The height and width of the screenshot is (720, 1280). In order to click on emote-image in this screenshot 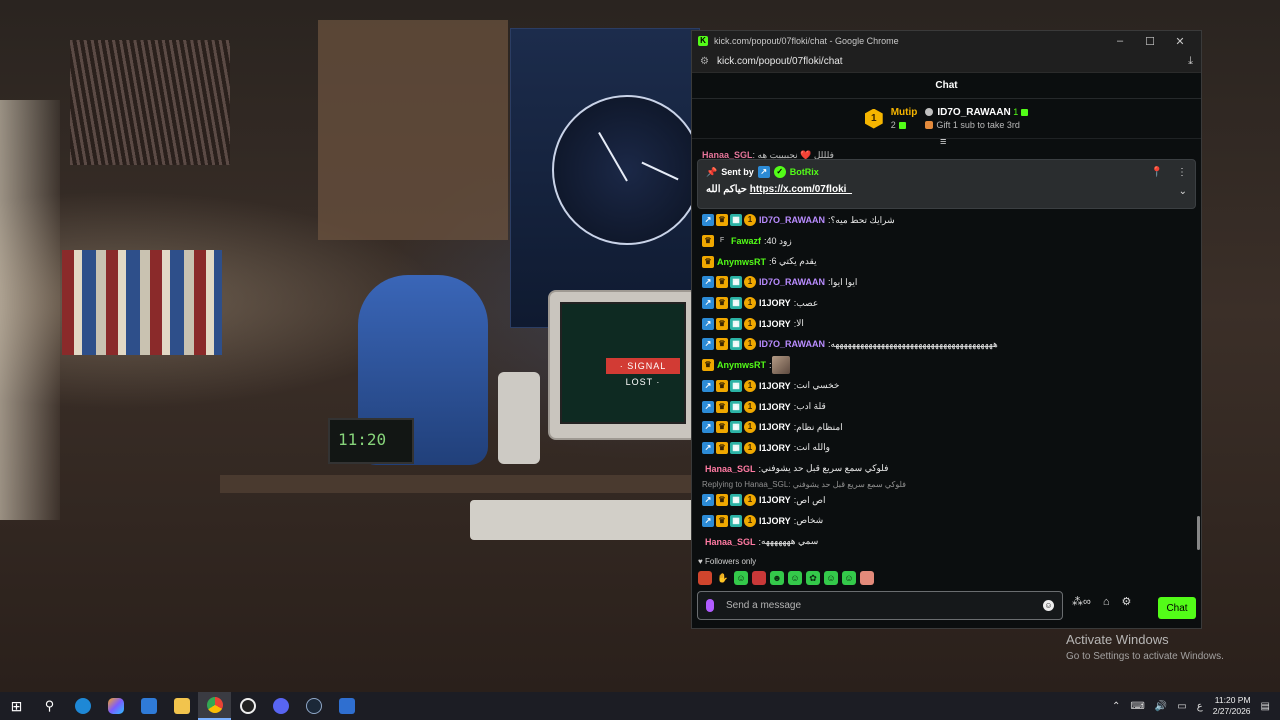, I will do `click(780, 365)`.